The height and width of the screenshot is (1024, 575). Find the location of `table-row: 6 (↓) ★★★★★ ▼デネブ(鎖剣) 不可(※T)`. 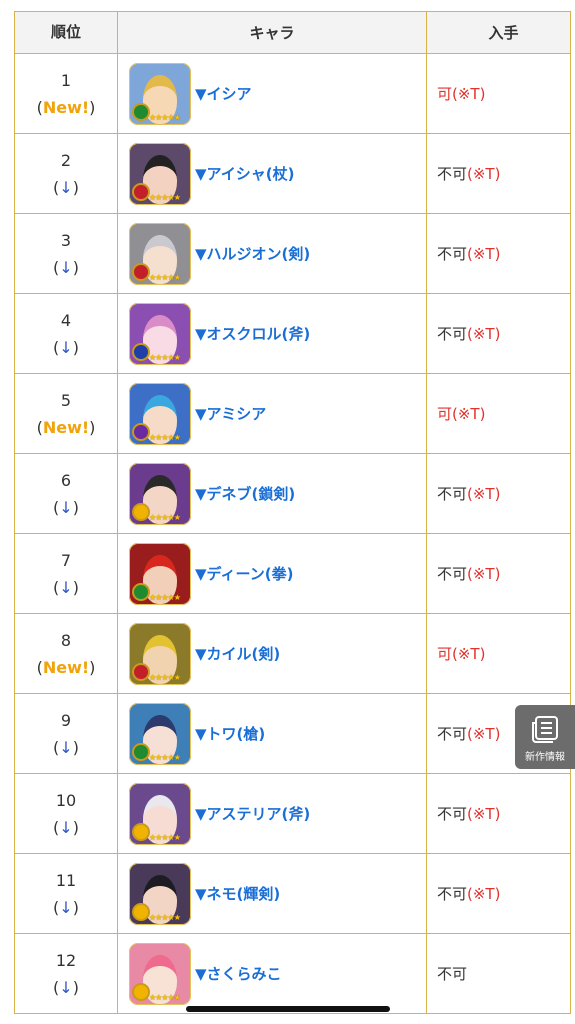

table-row: 6 (↓) ★★★★★ ▼デネブ(鎖剣) 不可(※T) is located at coordinates (292, 493).